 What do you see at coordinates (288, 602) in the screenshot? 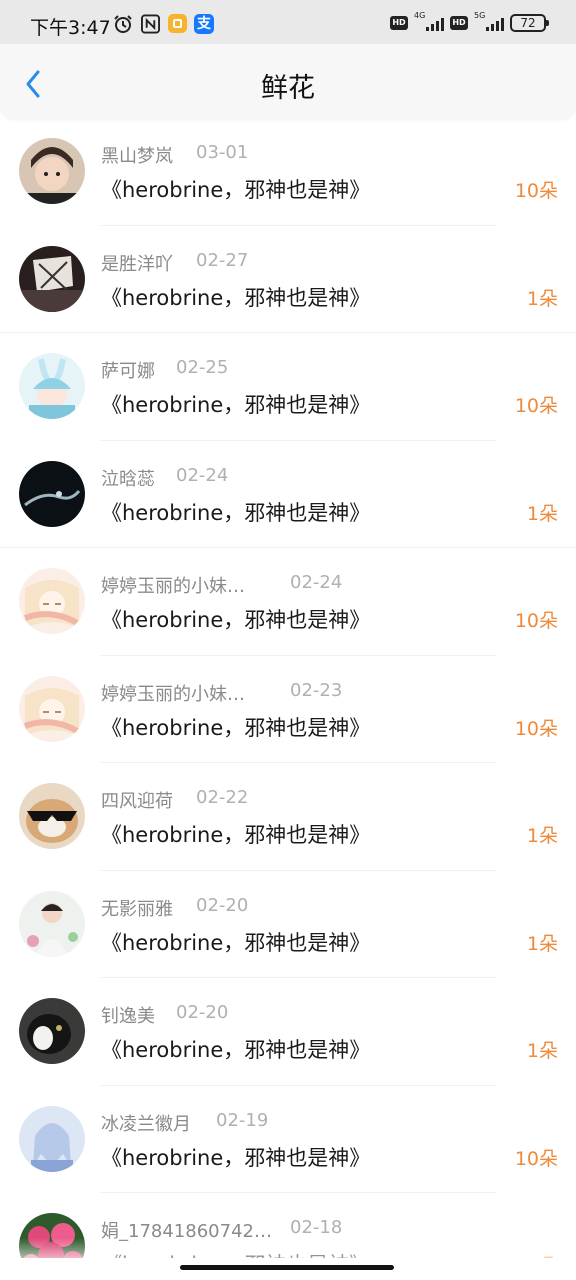
I see `flower-record-row: 婷婷玉丽的小妹… 02-24 《herobrine，邪神也是神》 10朵` at bounding box center [288, 602].